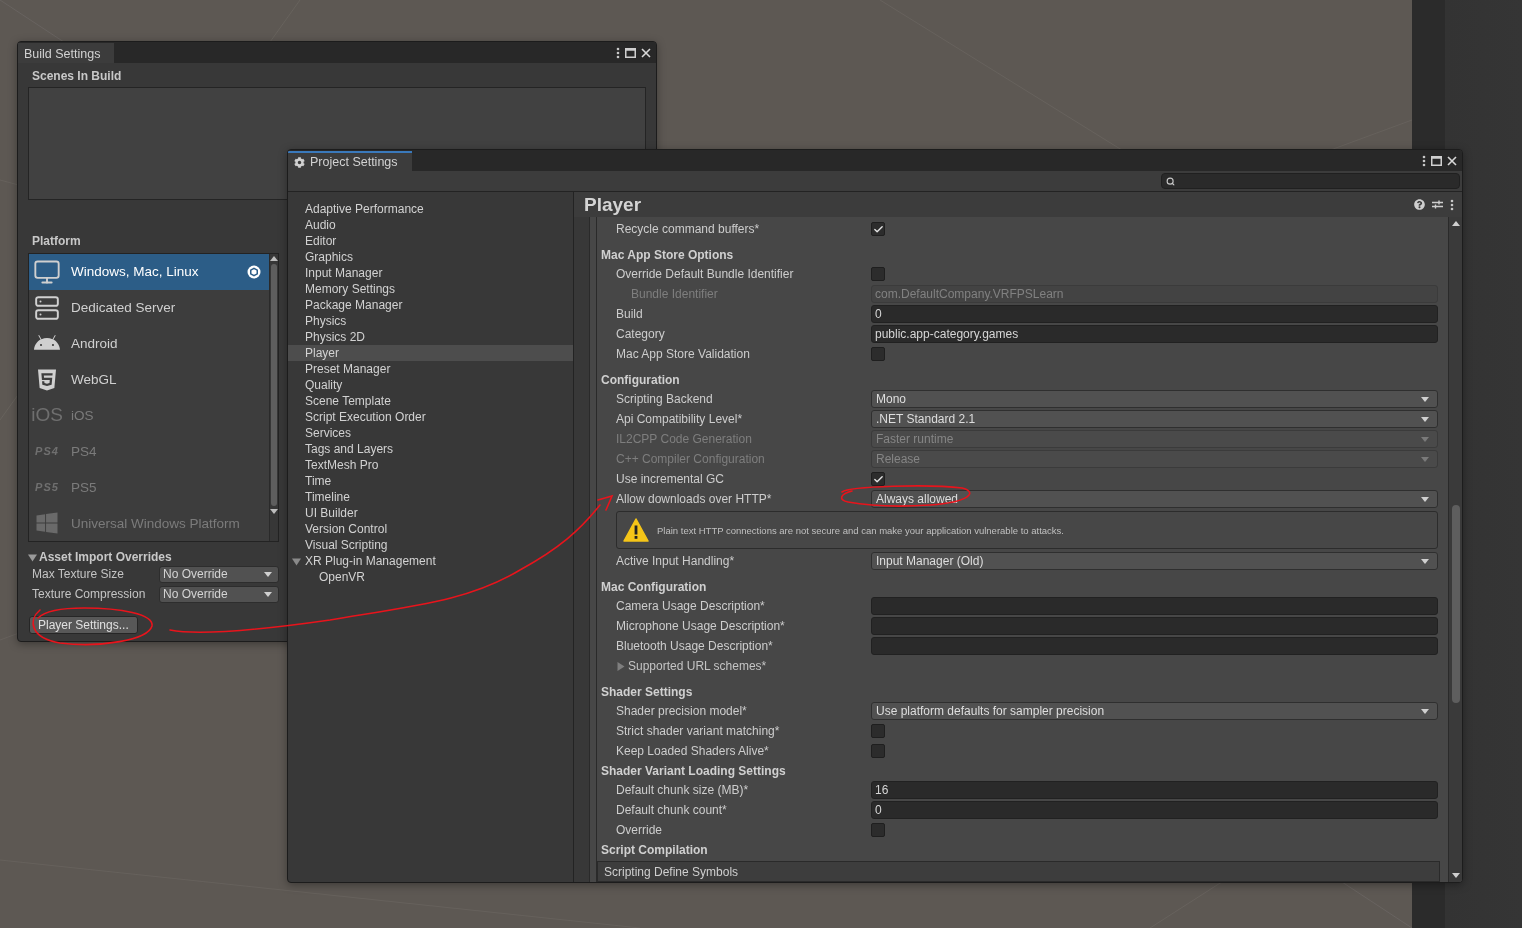  Describe the element at coordinates (860, 530) in the screenshot. I see `warning-text: Plain text HTTP connections are not secure and can make your application vulnerable to attacks.` at that location.